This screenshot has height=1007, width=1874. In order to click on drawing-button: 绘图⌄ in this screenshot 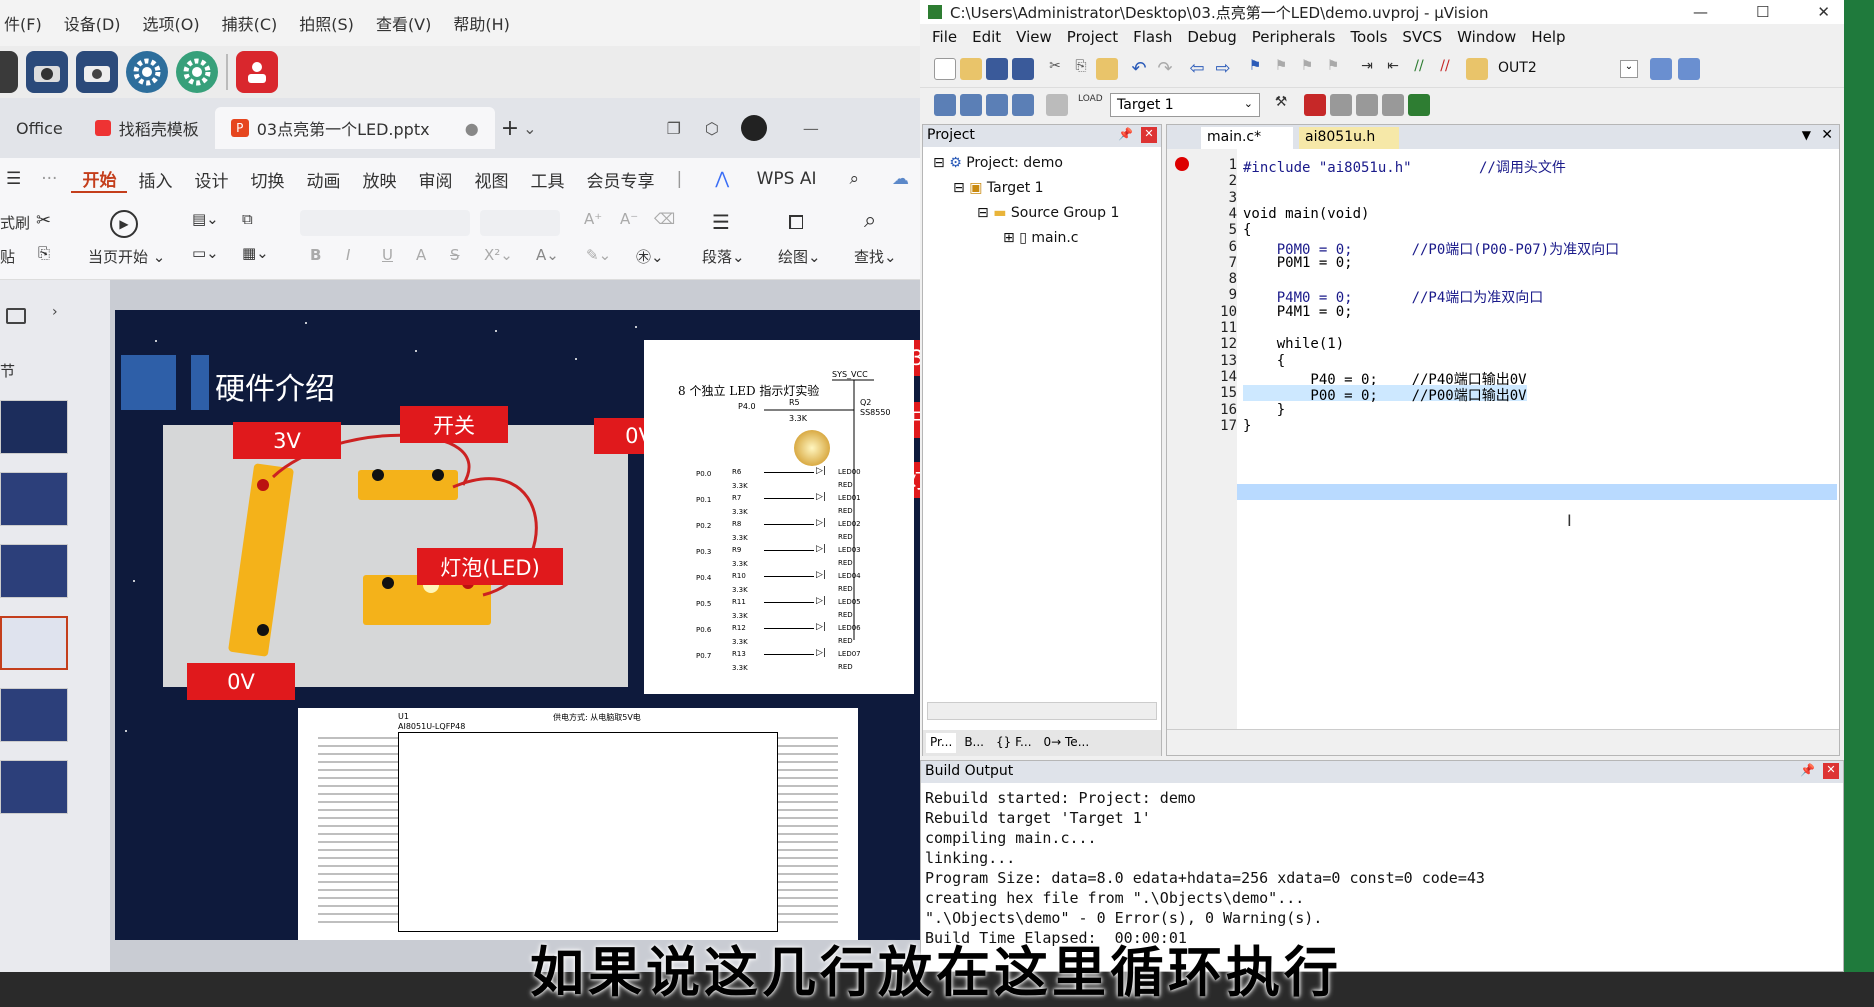, I will do `click(799, 256)`.